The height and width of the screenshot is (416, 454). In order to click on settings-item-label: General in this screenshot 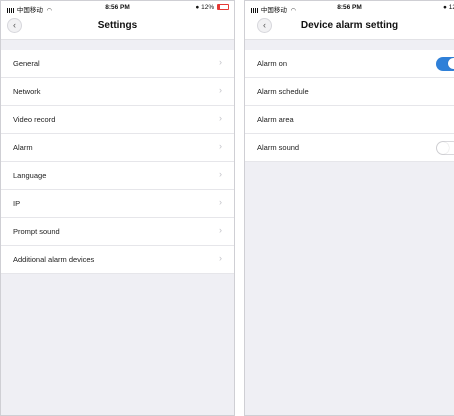, I will do `click(26, 63)`.